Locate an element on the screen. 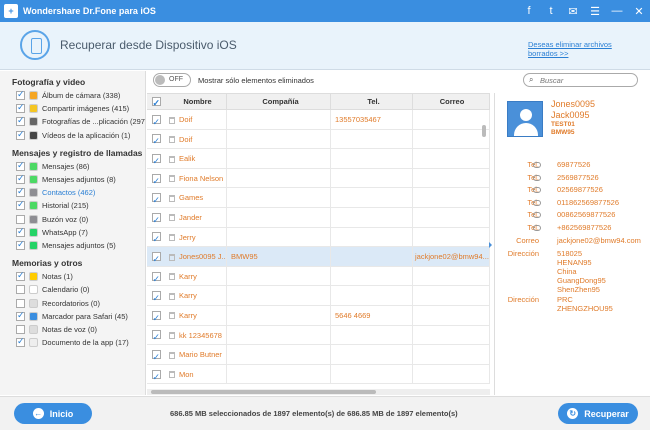  select-all-checkbox is located at coordinates (156, 102).